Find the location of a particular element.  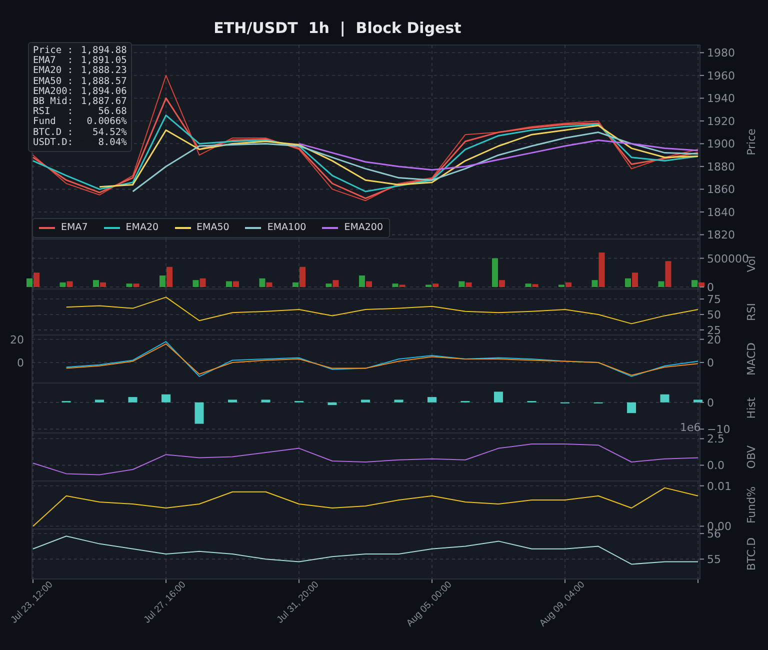

readout-value: 8.04% is located at coordinates (112, 143).